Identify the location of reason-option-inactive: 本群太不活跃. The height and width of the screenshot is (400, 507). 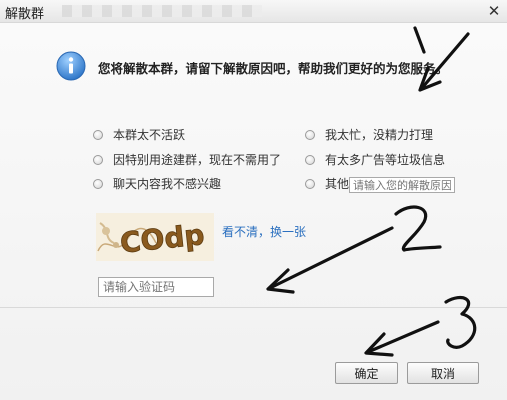
(139, 134).